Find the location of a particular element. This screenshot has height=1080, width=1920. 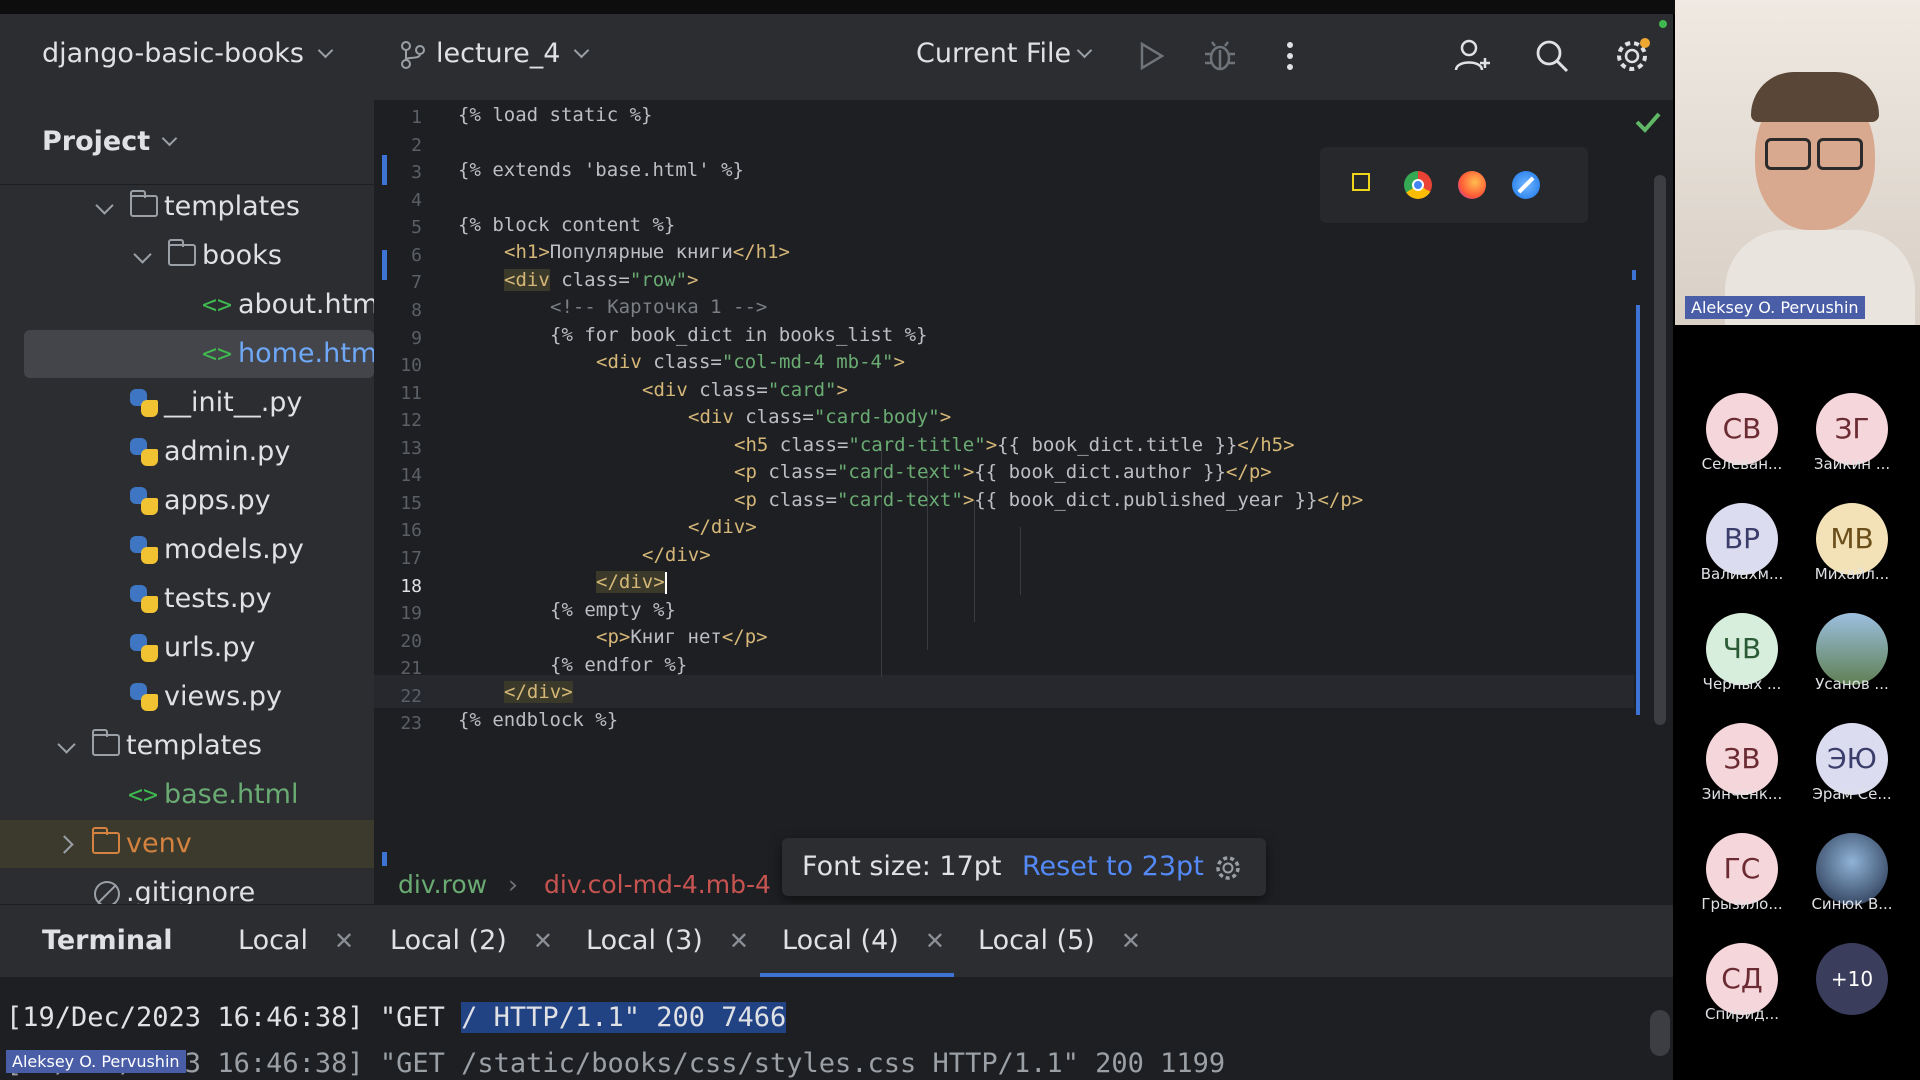

tree-item-models-py: models.py is located at coordinates (187, 550).